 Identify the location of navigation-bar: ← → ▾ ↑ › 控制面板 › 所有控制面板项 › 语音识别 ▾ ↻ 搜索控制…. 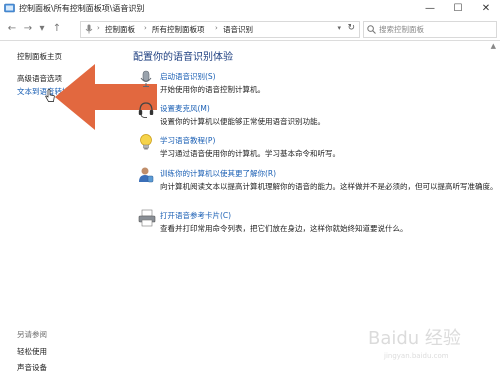
(250, 29).